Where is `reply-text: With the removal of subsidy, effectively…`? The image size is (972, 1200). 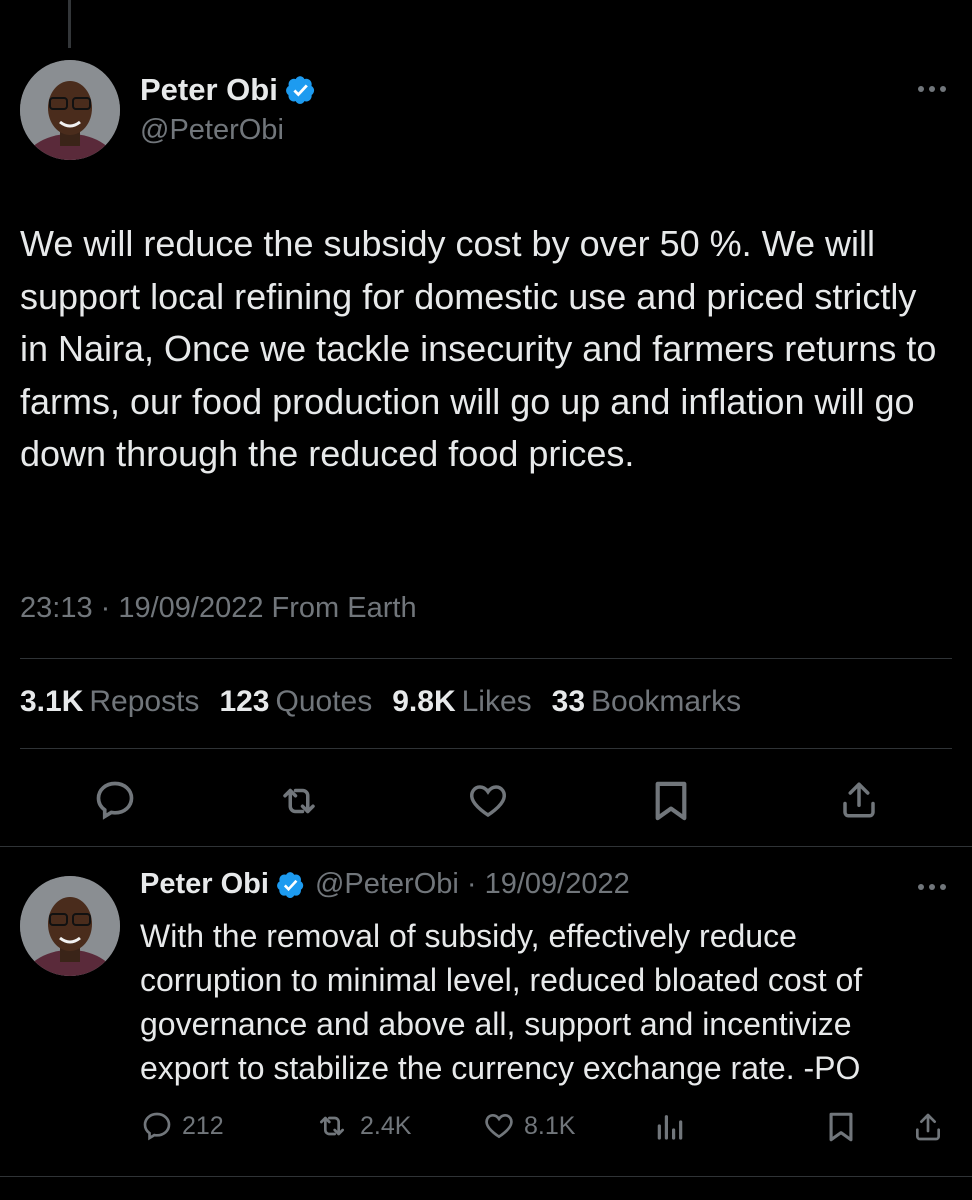 reply-text: With the removal of subsidy, effectively… is located at coordinates (501, 1002).